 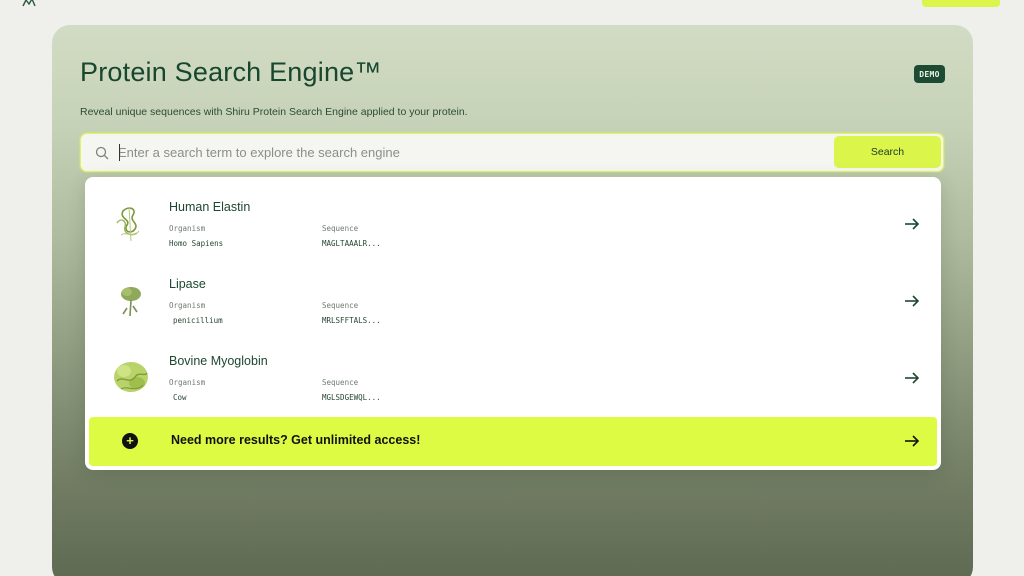 I want to click on cta-text: Need more results? Get unlimited access!, so click(x=296, y=440).